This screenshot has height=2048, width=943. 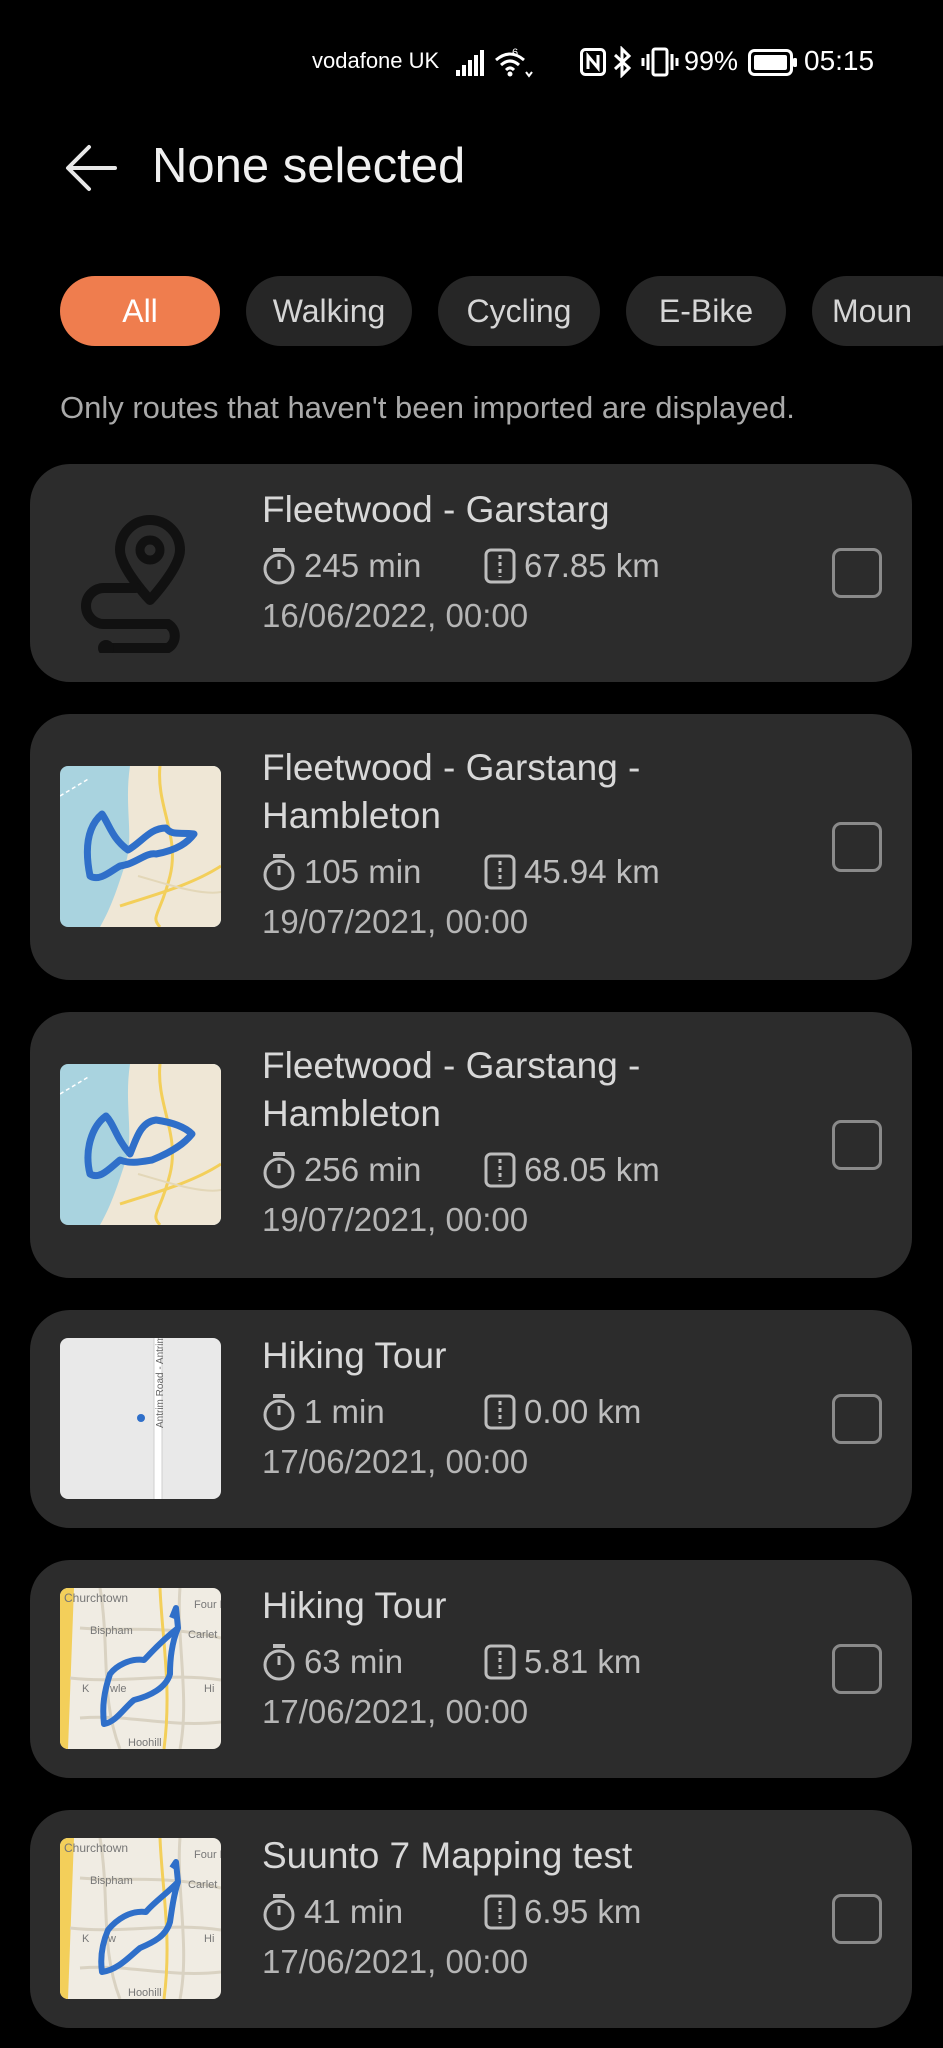 What do you see at coordinates (140, 1418) in the screenshot?
I see `route-map-thumbnail: Antrim Road - Antrim` at bounding box center [140, 1418].